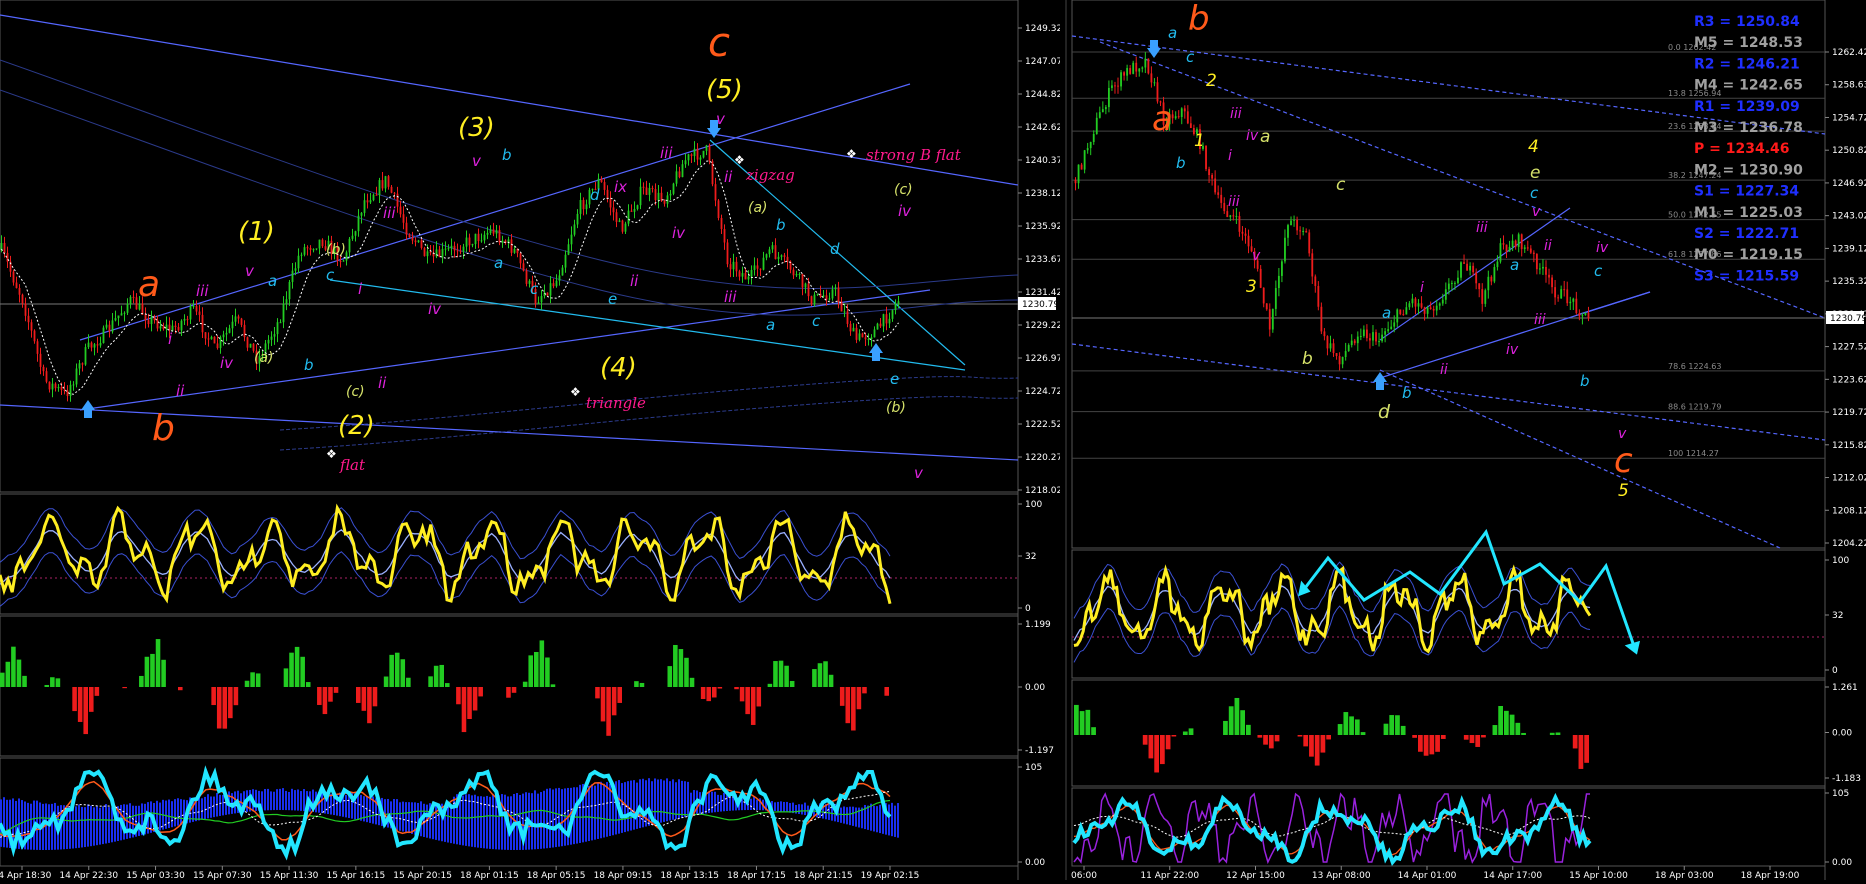 The image size is (1866, 884). I want to click on wave-label-pa: (a), so click(264, 358).